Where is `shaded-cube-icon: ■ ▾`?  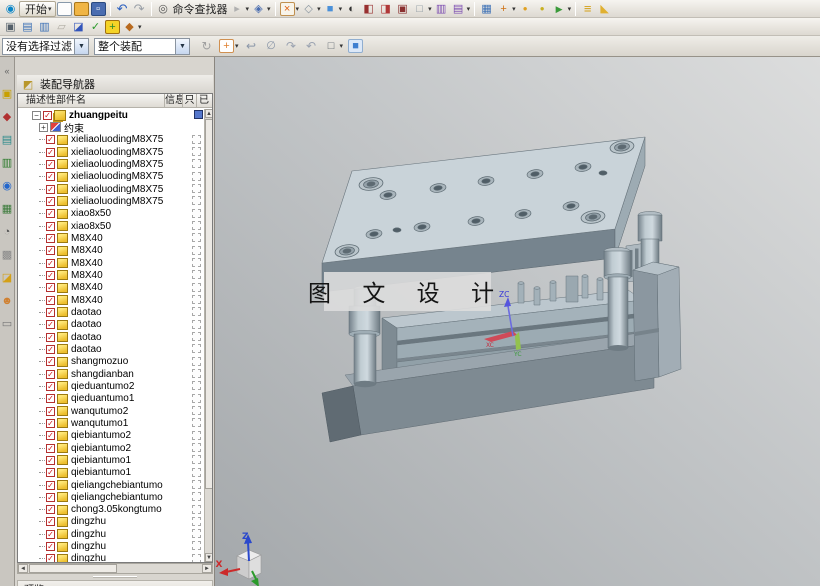 shaded-cube-icon: ■ ▾ is located at coordinates (333, 9).